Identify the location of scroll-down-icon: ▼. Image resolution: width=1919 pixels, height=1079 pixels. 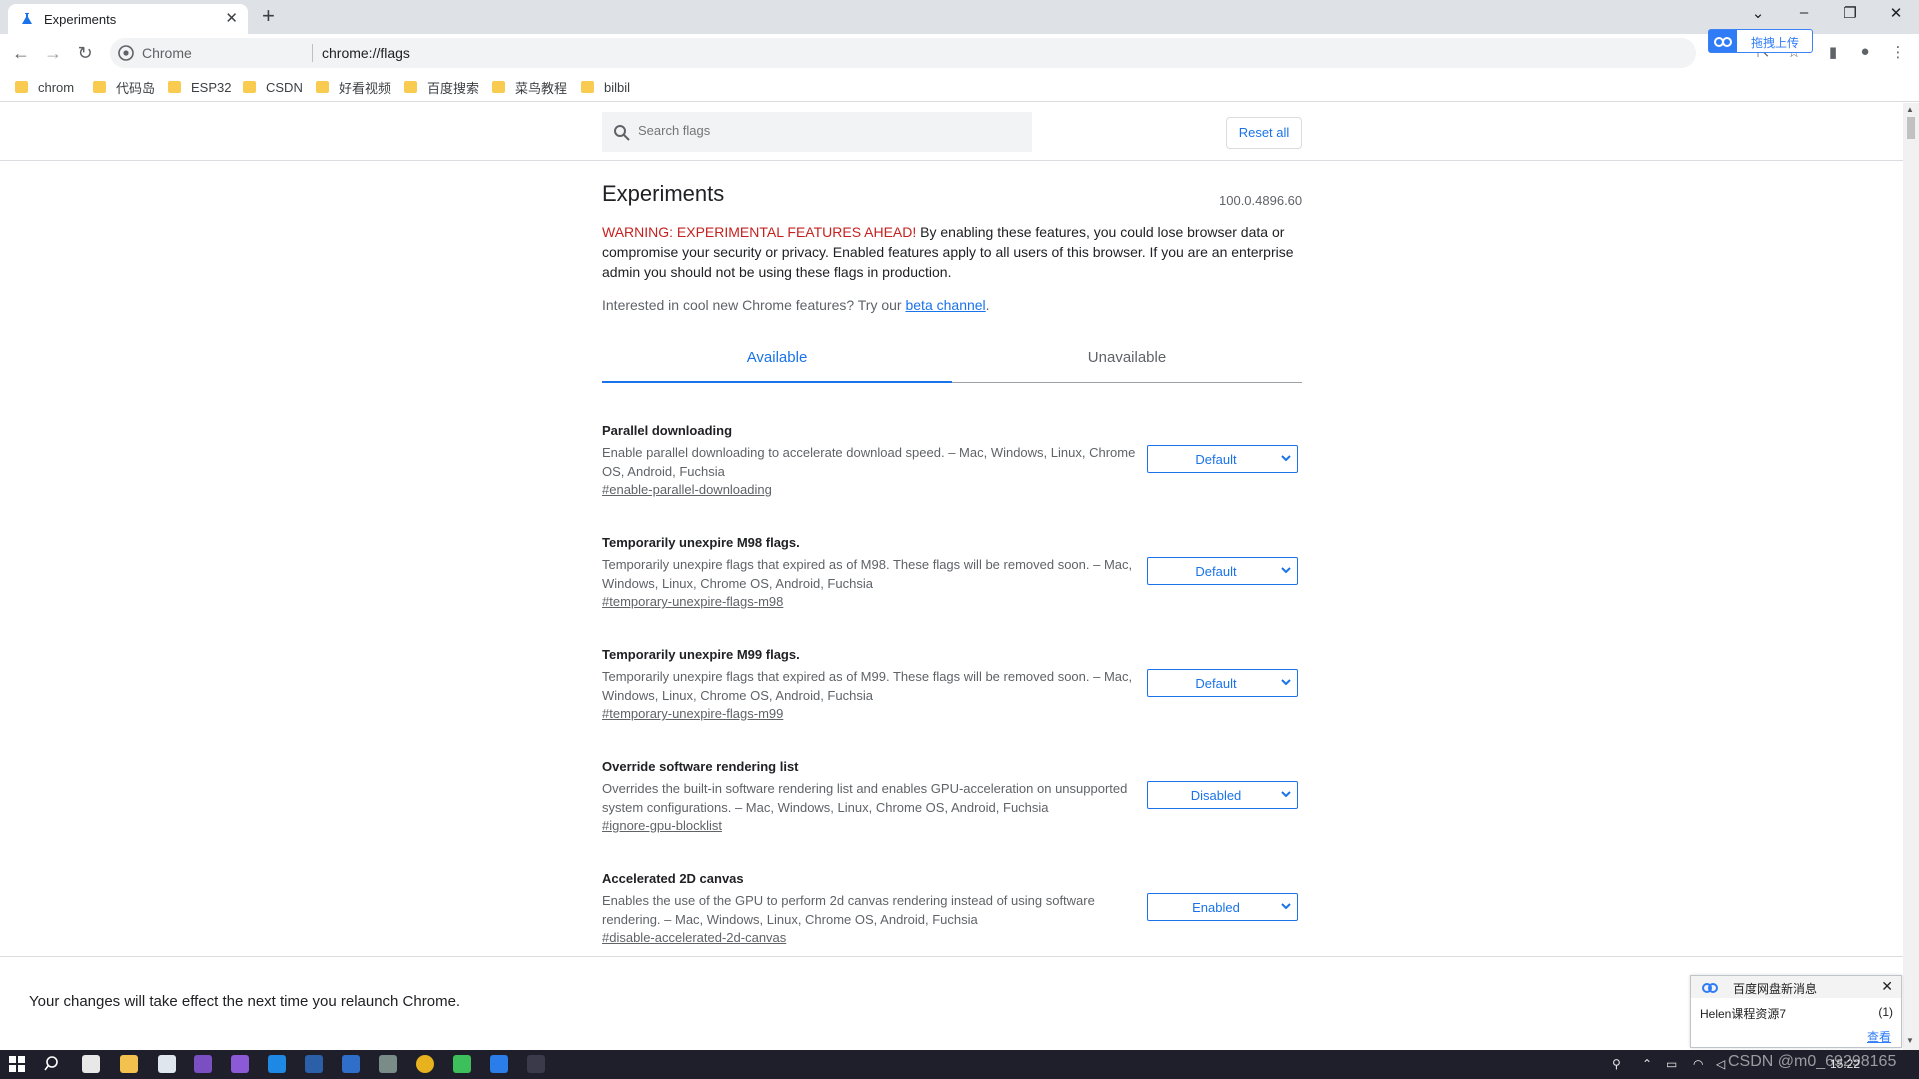
(1910, 1040).